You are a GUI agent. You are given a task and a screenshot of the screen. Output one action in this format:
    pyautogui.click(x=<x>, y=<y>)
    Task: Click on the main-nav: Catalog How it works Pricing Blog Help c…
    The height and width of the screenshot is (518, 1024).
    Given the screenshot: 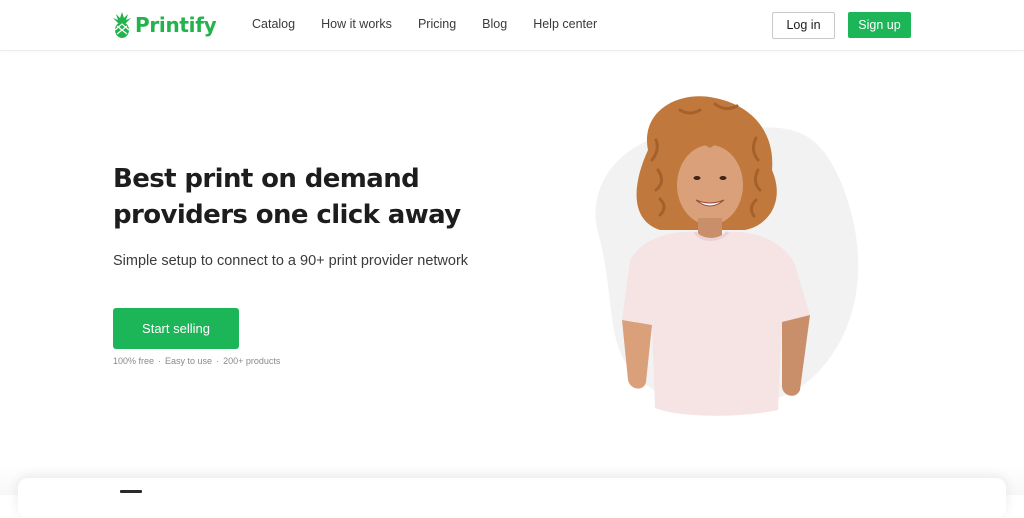 What is the action you would take?
    pyautogui.click(x=437, y=24)
    